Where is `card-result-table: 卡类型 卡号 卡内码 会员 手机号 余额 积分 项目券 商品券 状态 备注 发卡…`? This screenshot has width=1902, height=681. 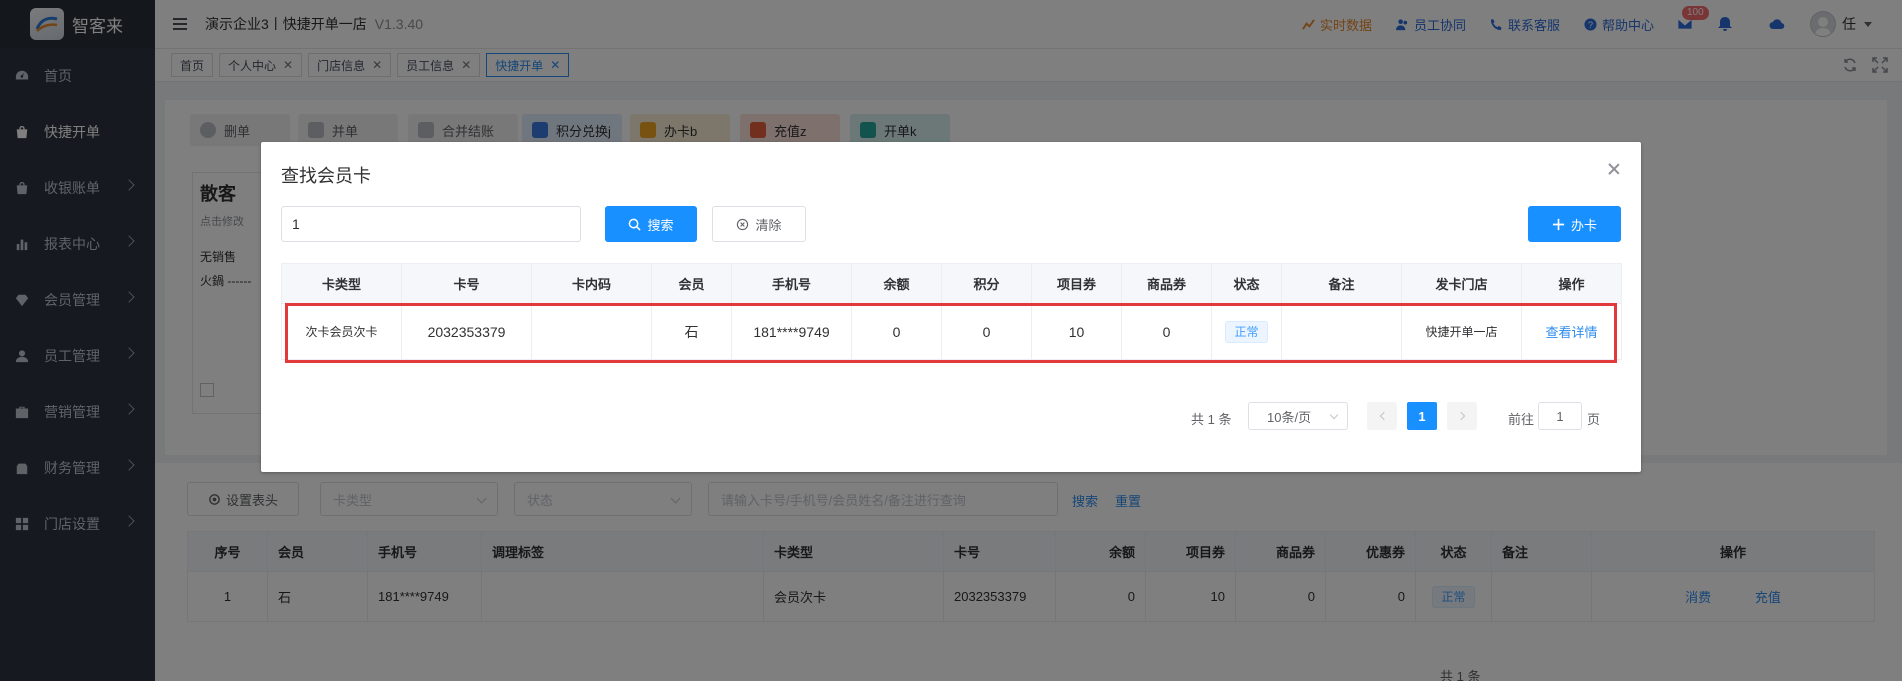
card-result-table: 卡类型 卡号 卡内码 会员 手机号 余额 积分 项目券 商品券 状态 备注 发卡… is located at coordinates (951, 311).